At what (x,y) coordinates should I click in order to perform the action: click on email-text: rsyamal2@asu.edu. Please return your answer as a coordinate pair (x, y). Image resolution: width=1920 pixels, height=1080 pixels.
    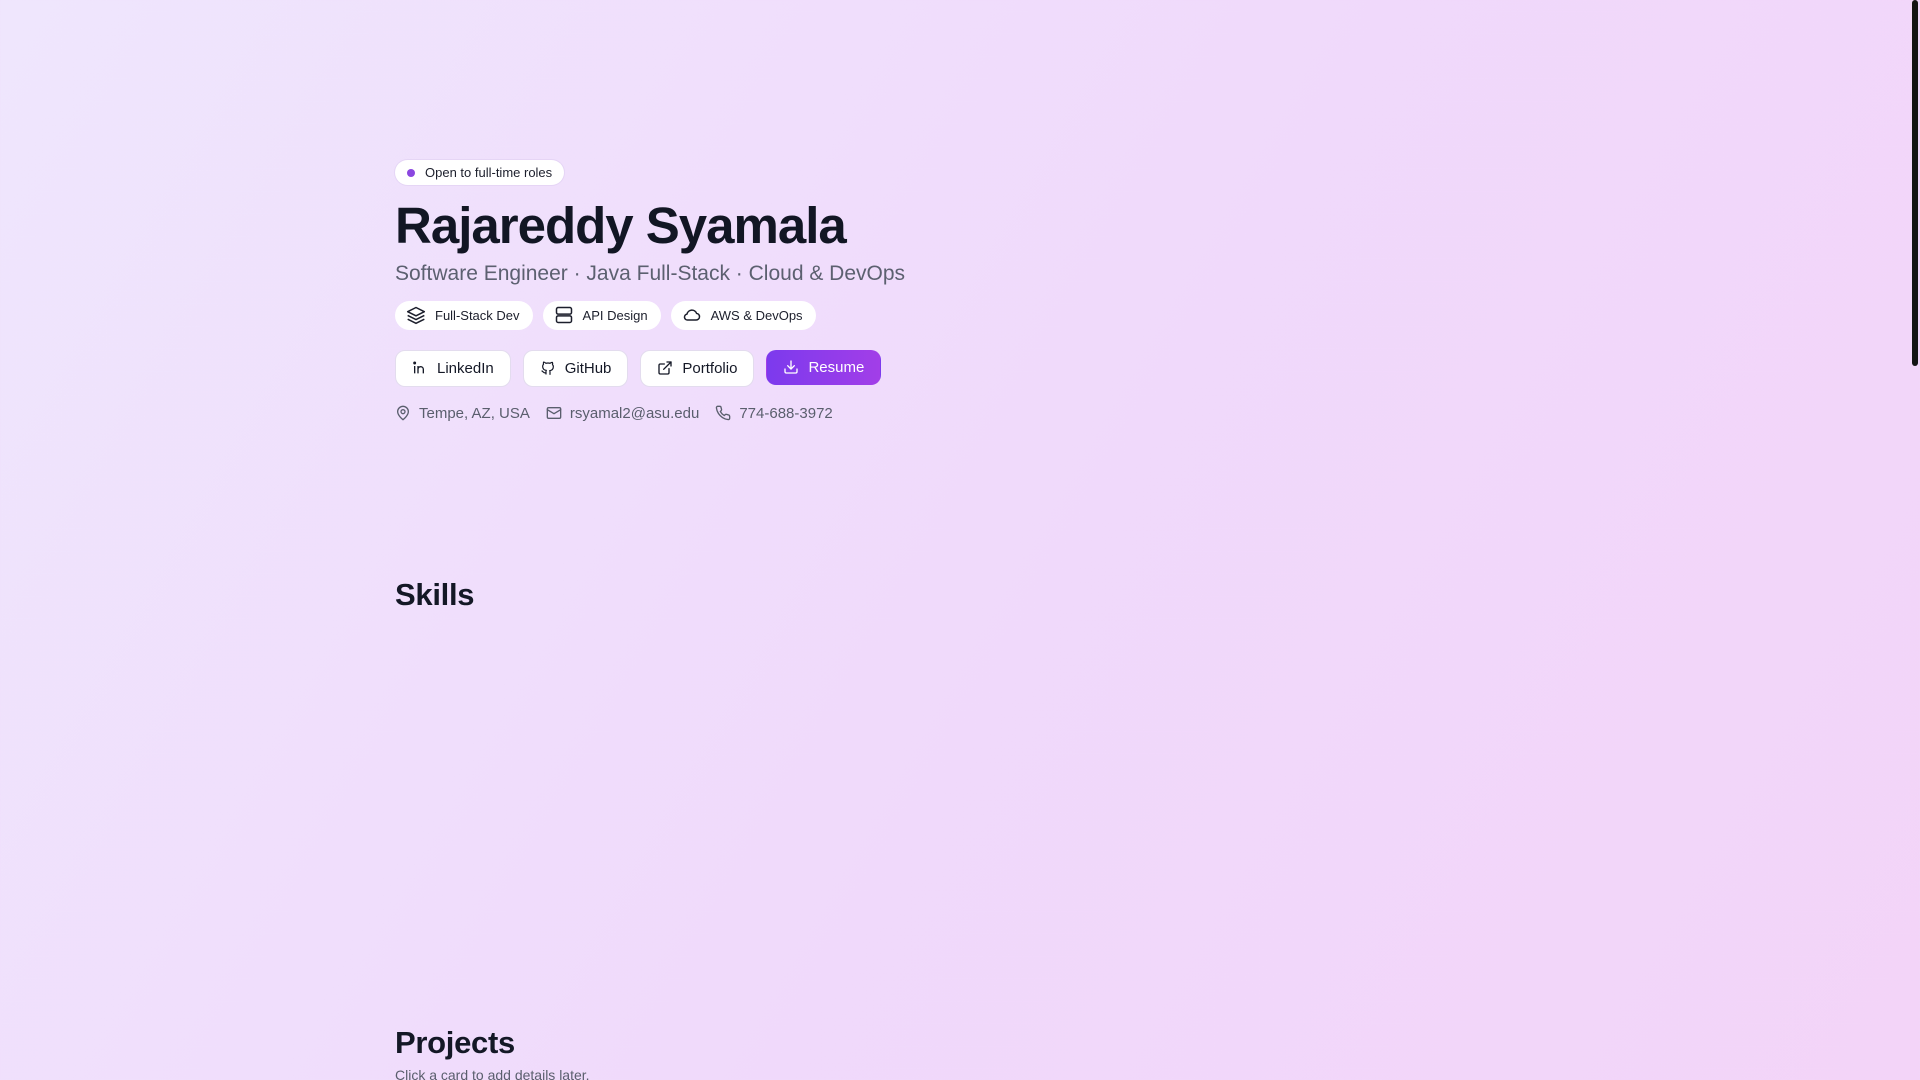
    Looking at the image, I should click on (634, 413).